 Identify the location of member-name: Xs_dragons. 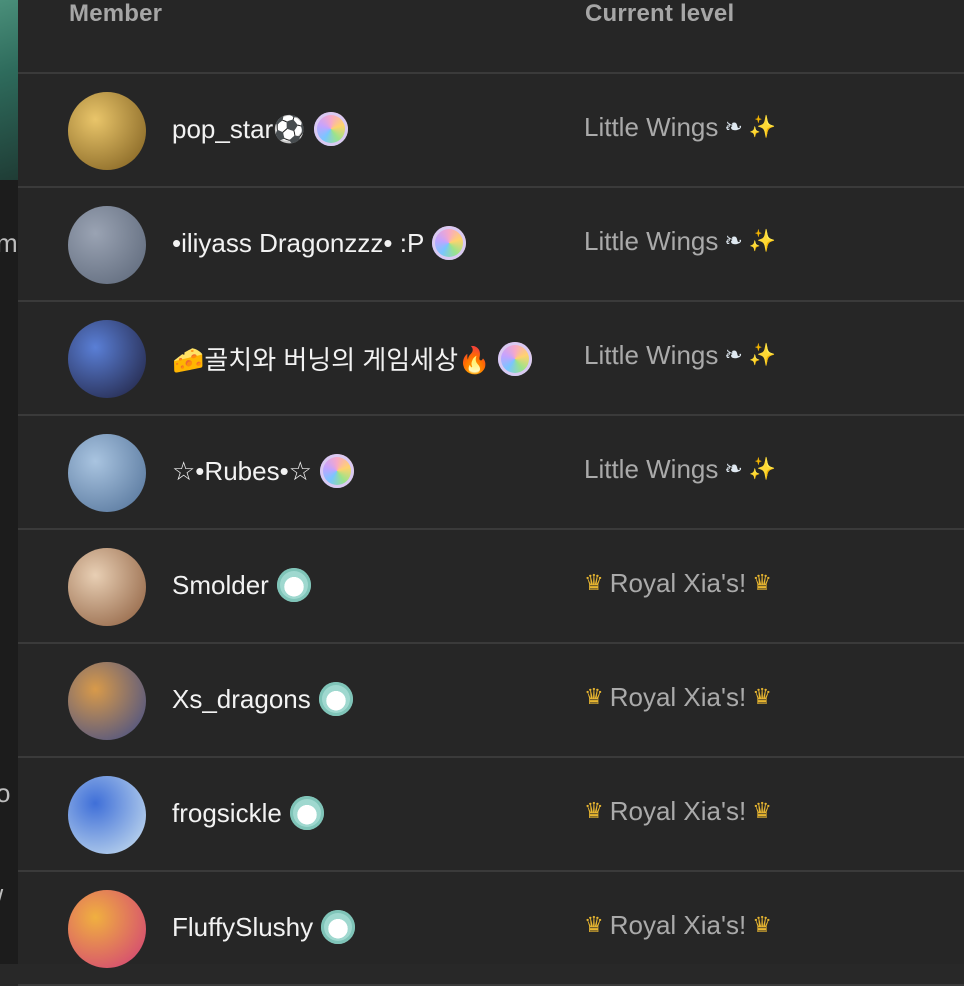
(241, 699).